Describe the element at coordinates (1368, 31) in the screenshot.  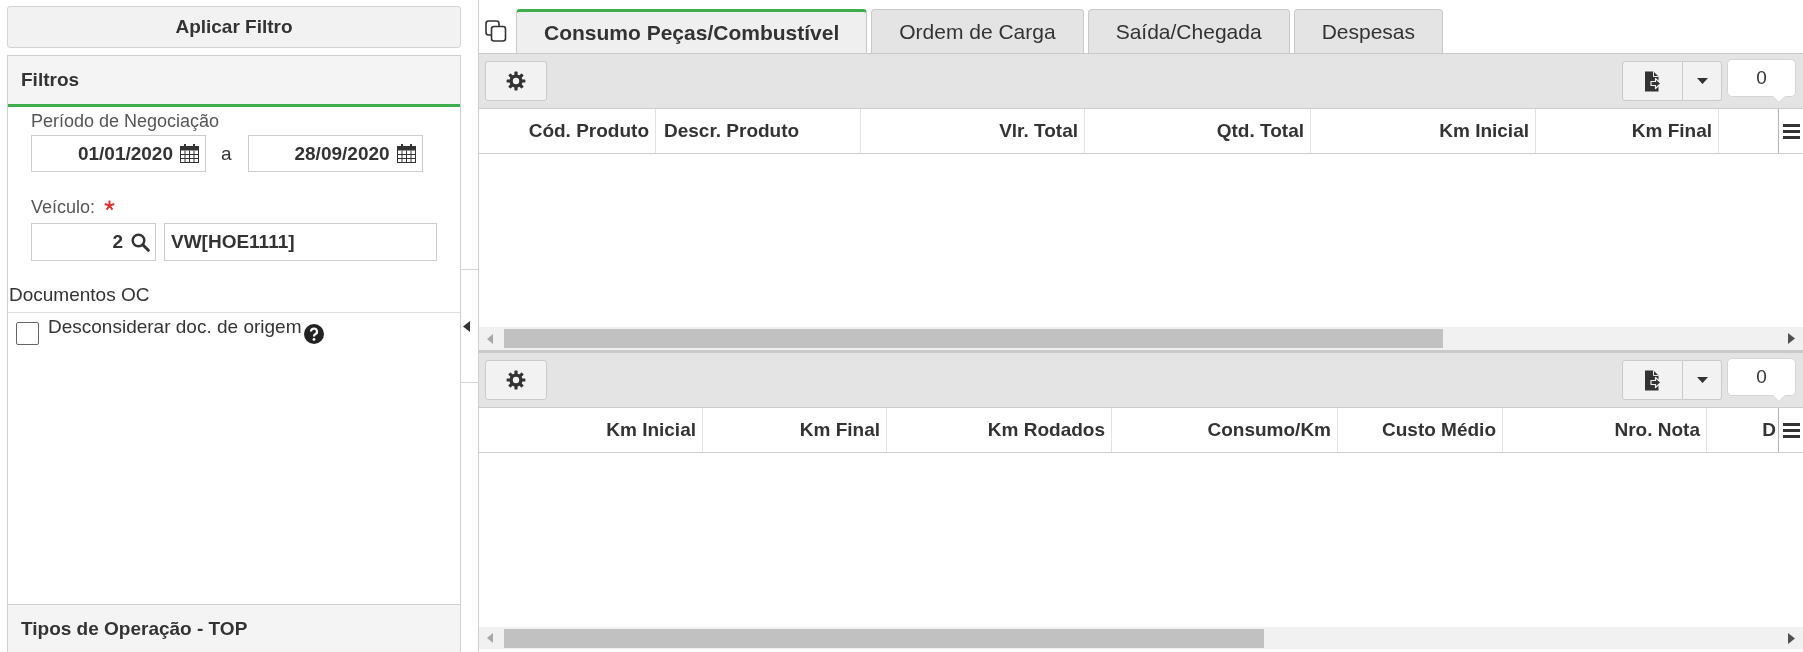
I see `tab: Despesas` at that location.